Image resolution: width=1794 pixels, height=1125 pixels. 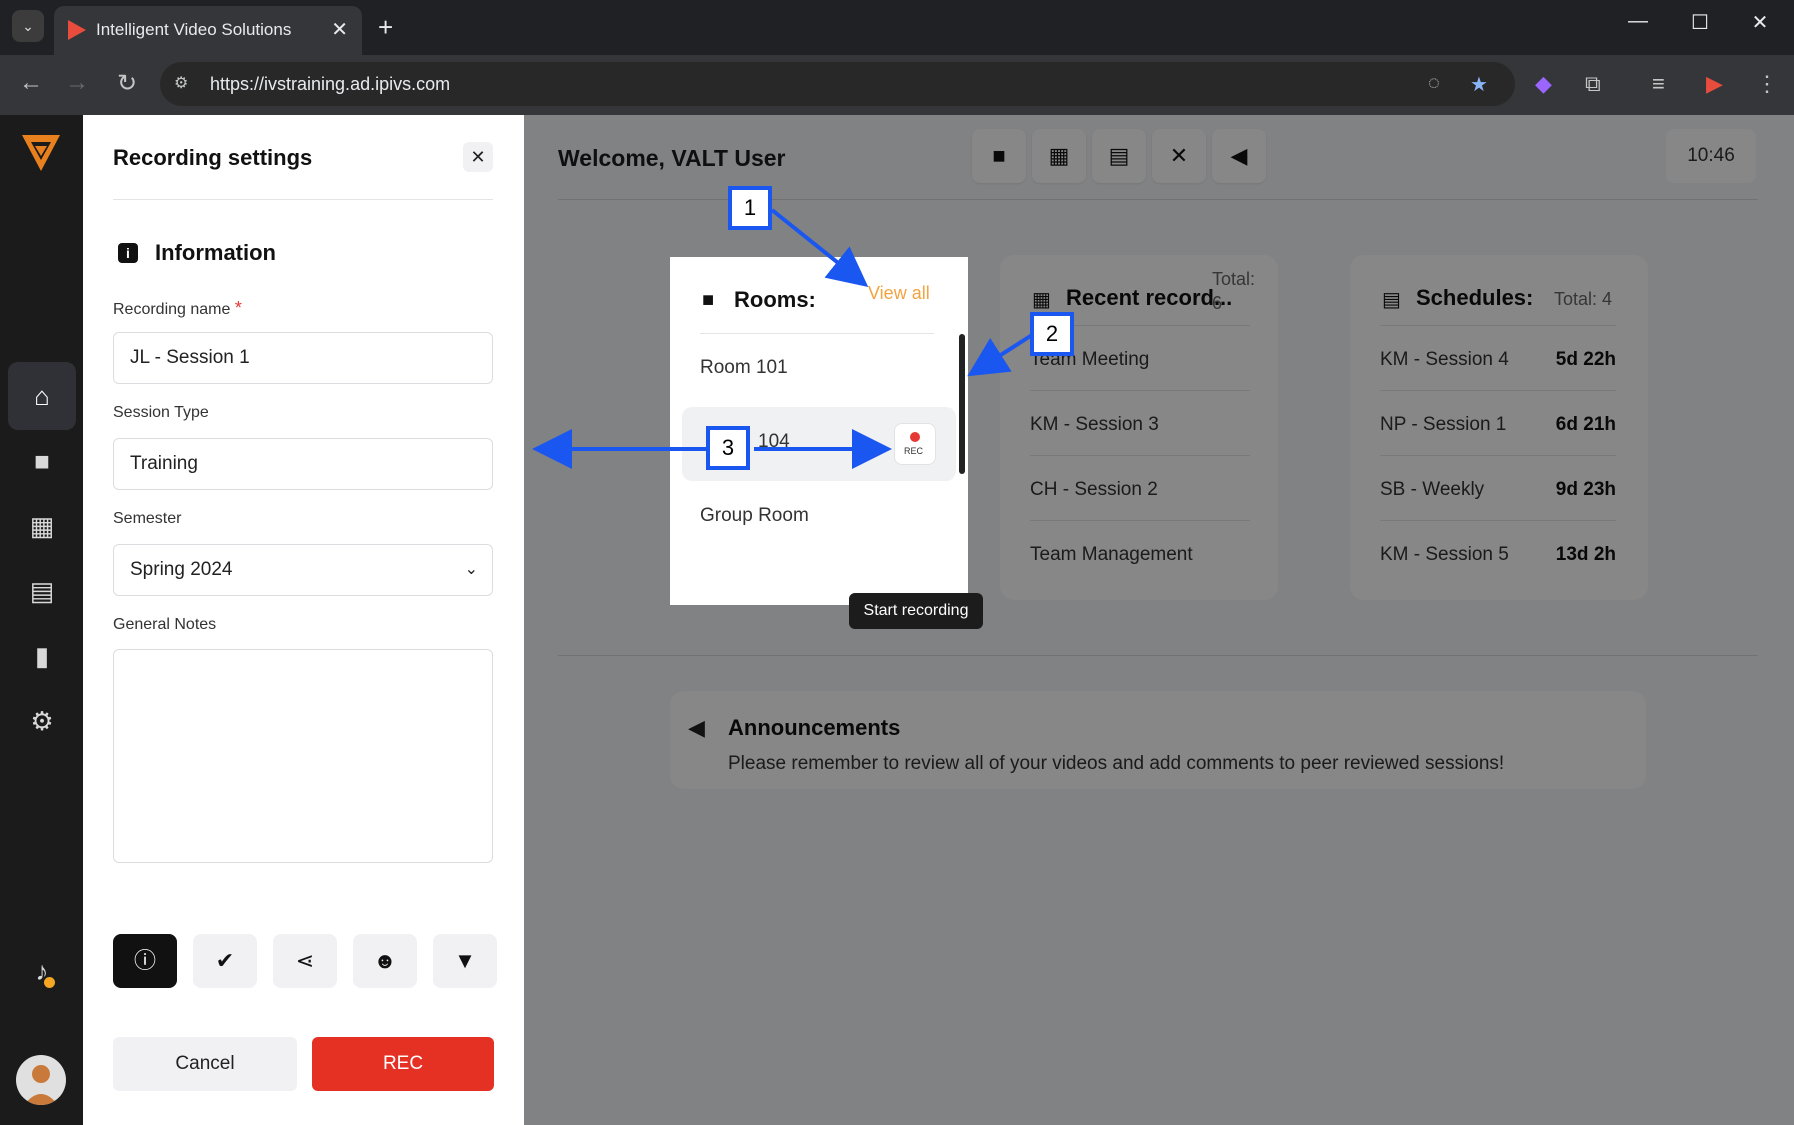 What do you see at coordinates (77, 30) in the screenshot?
I see `site-favicon-icon` at bounding box center [77, 30].